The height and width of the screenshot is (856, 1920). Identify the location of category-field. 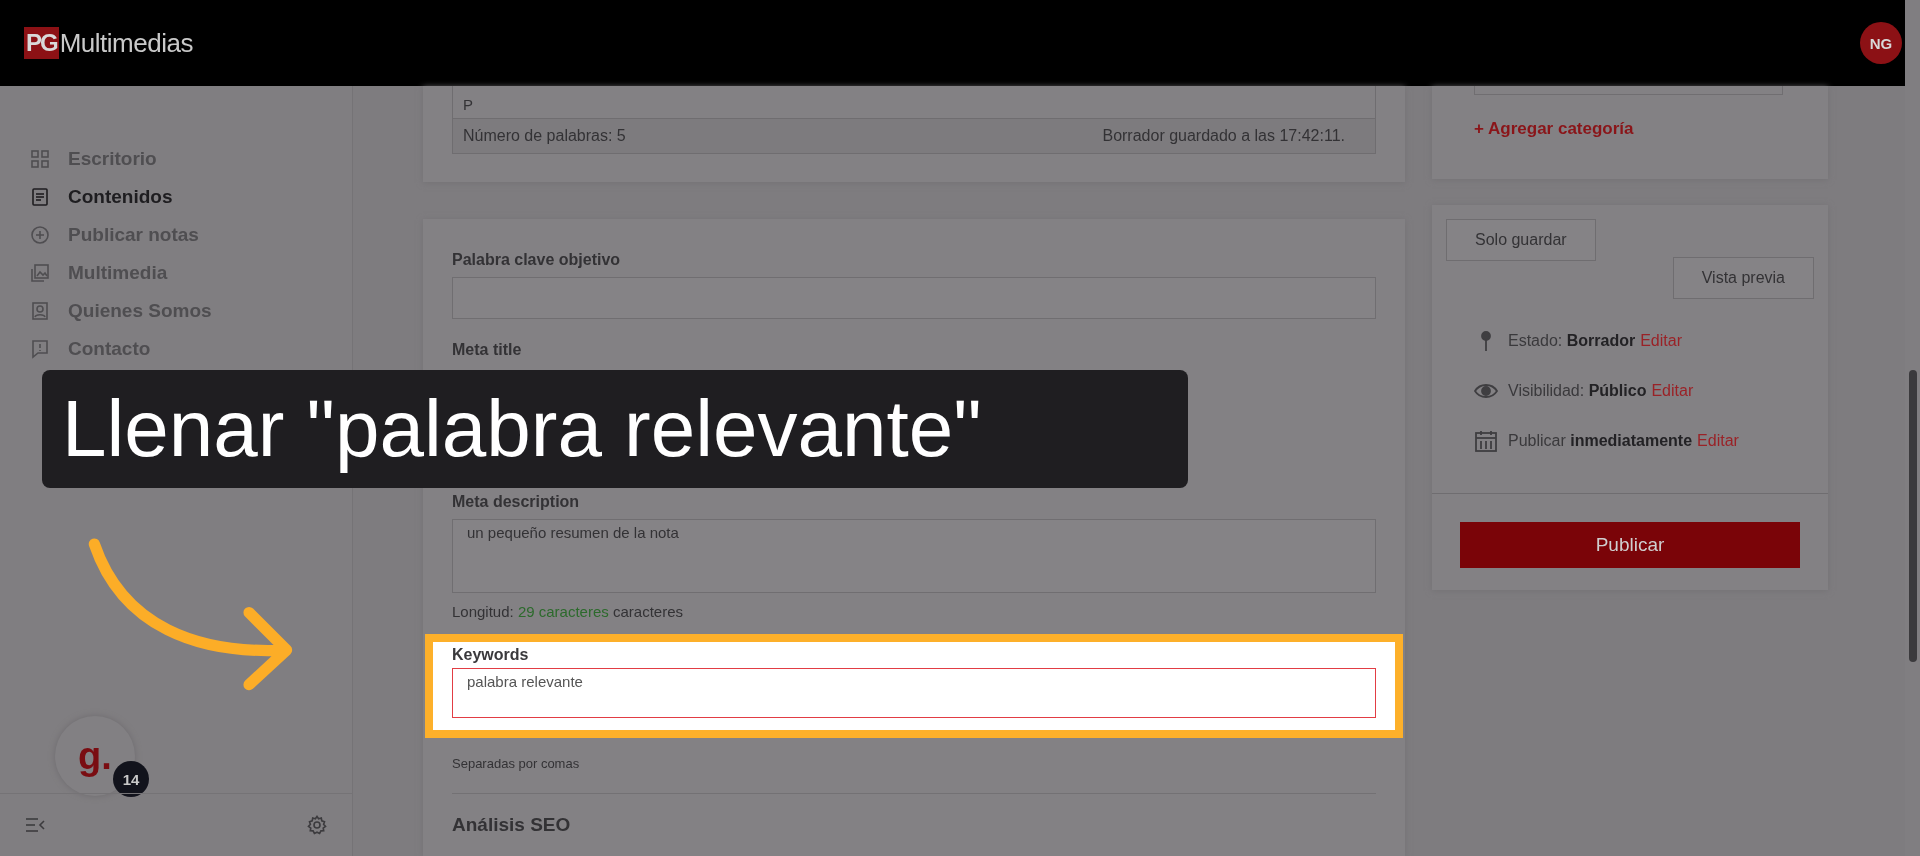
(1628, 90).